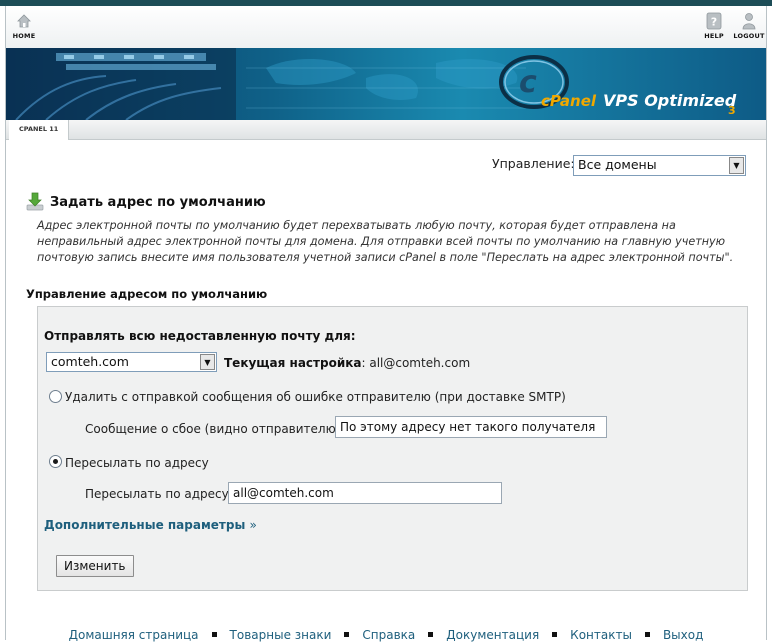 The height and width of the screenshot is (642, 772). What do you see at coordinates (533, 163) in the screenshot?
I see `manage-domain-label: Управление:` at bounding box center [533, 163].